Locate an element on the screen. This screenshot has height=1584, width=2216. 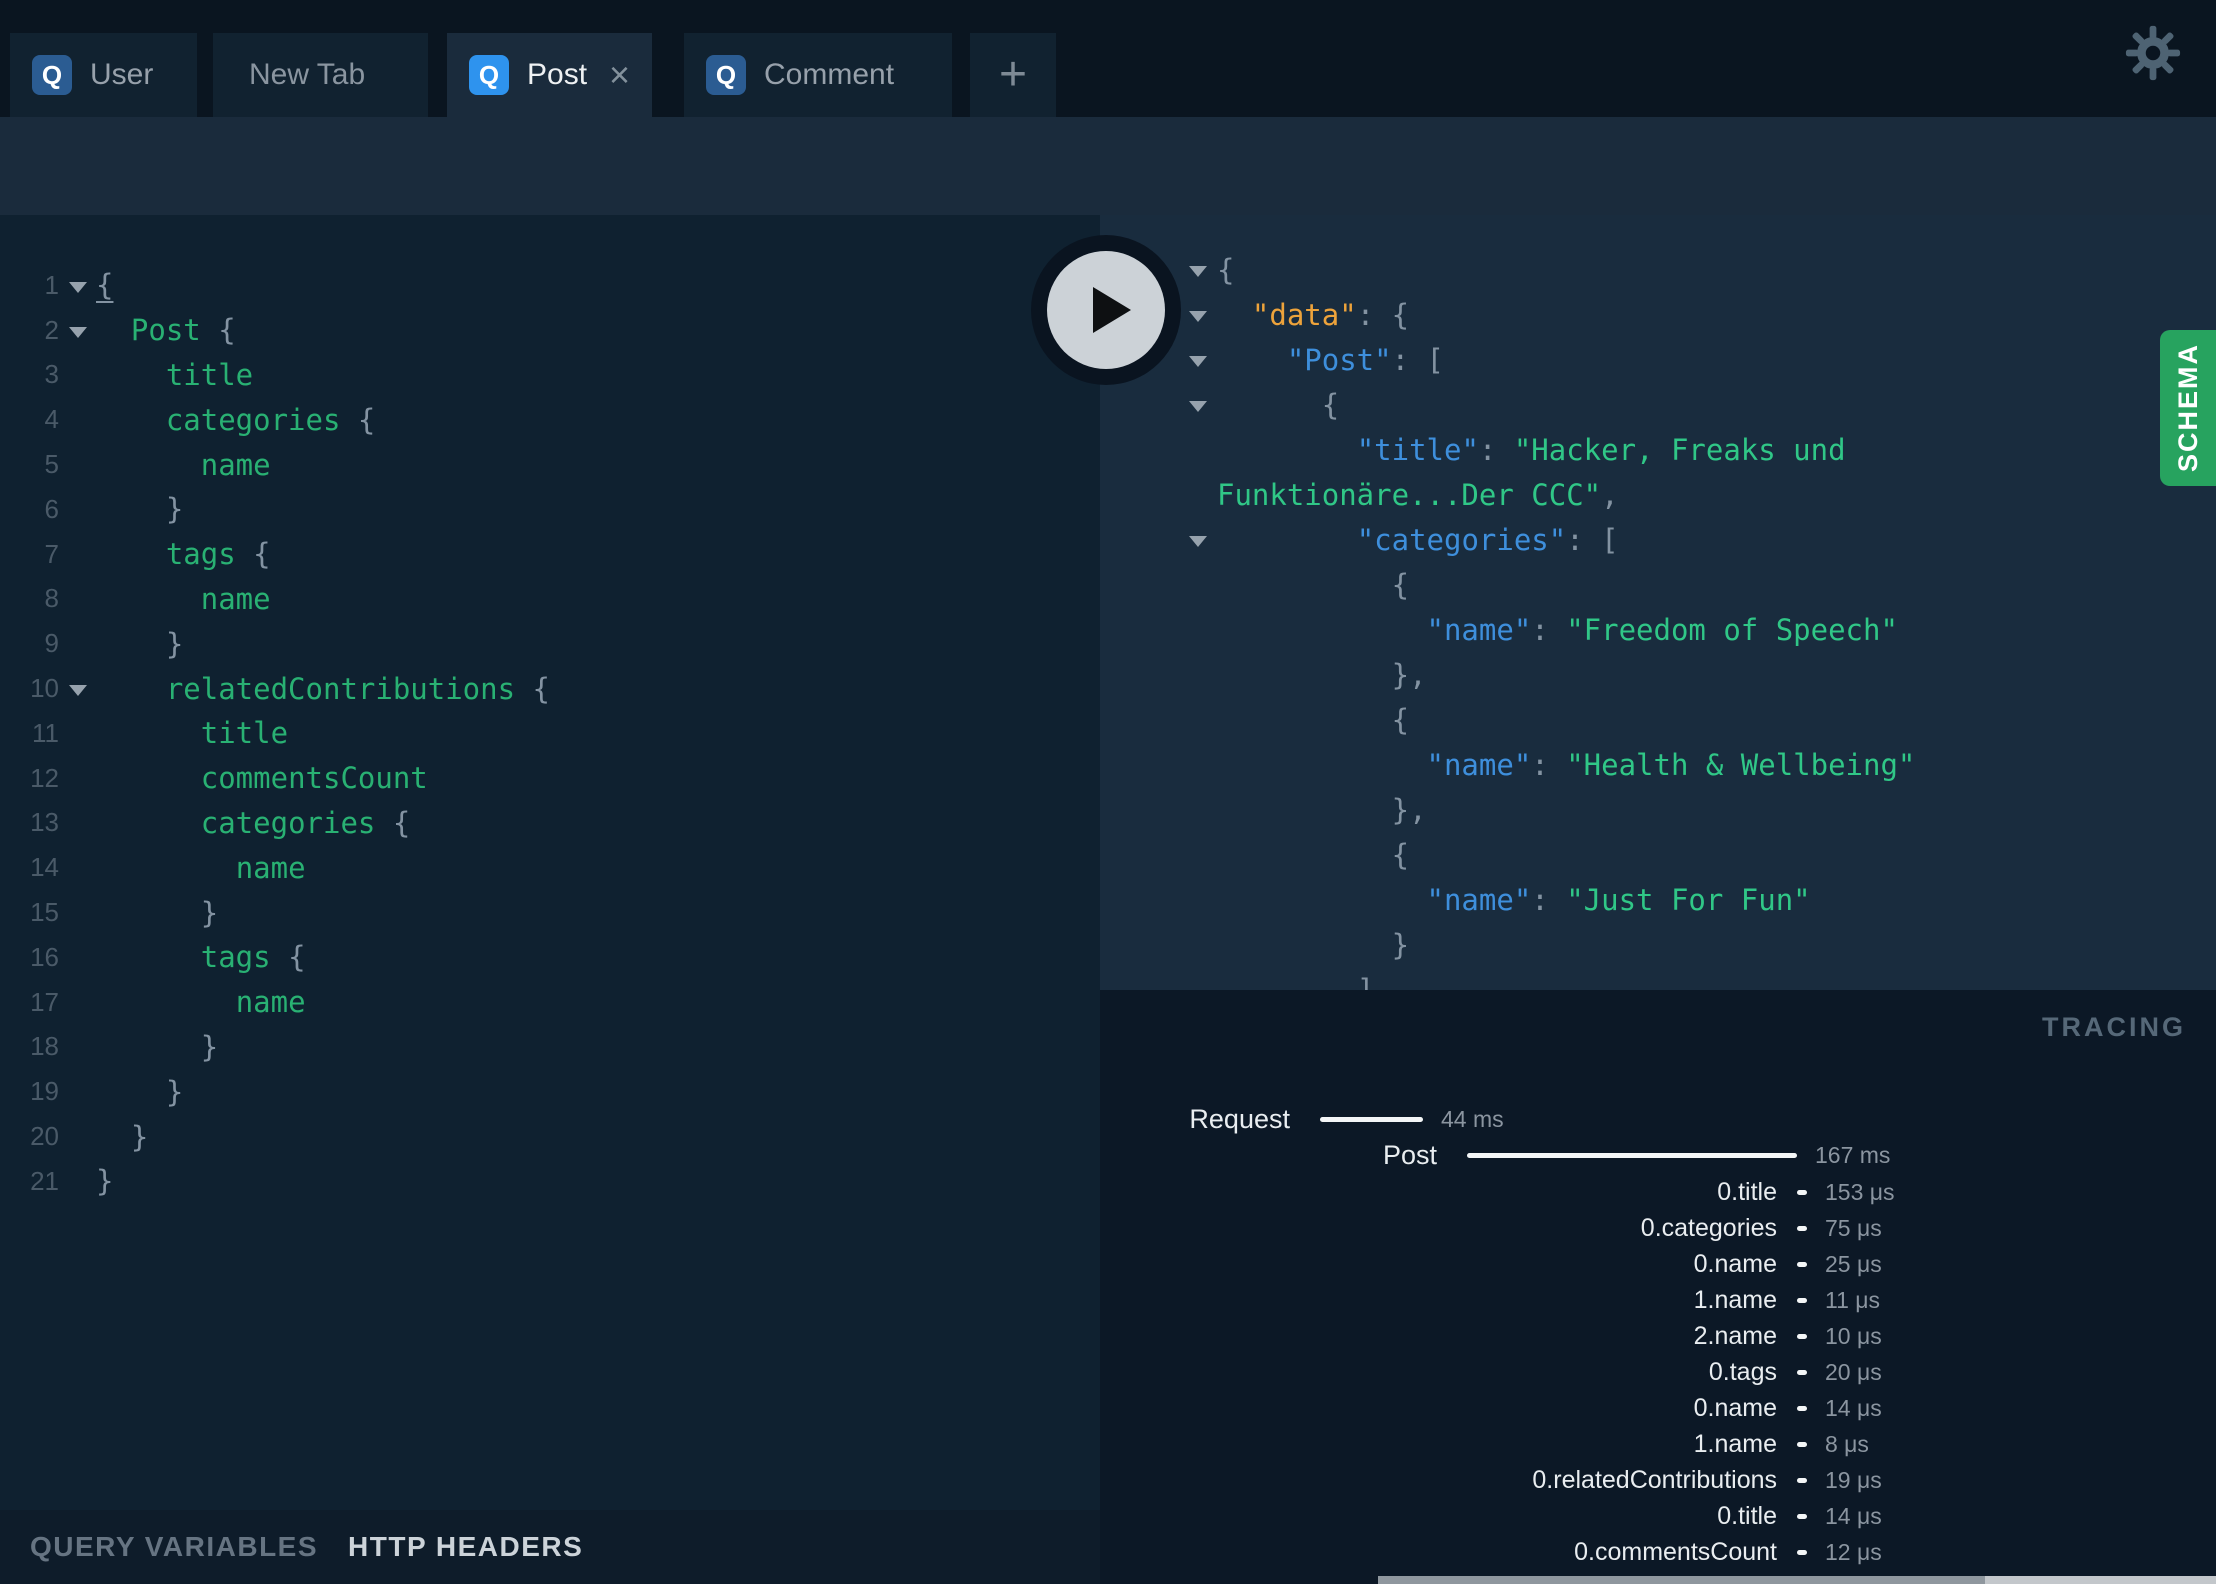
editor-line: 16 tags { is located at coordinates (550, 957).